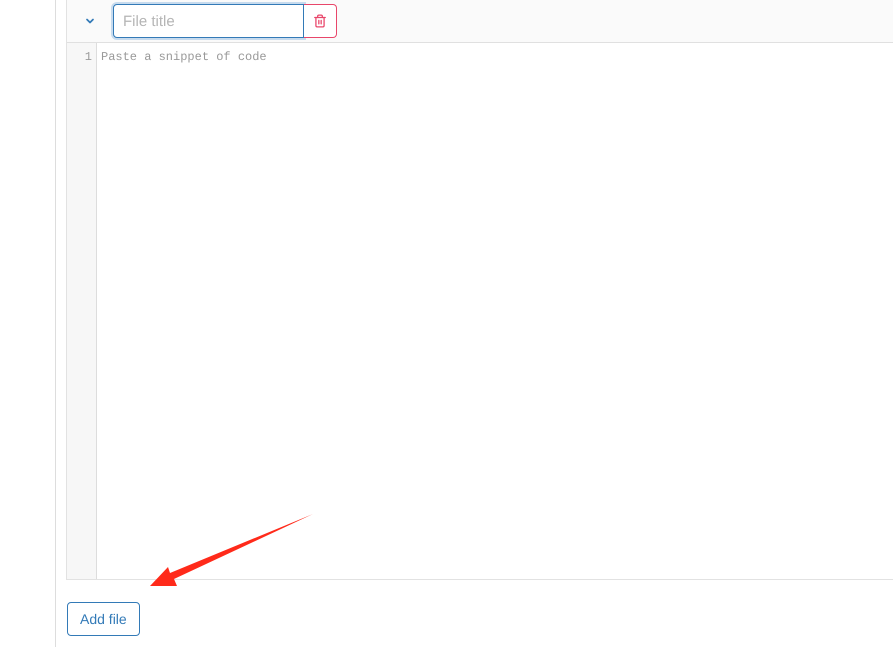 The height and width of the screenshot is (647, 893). I want to click on trash-icon, so click(320, 21).